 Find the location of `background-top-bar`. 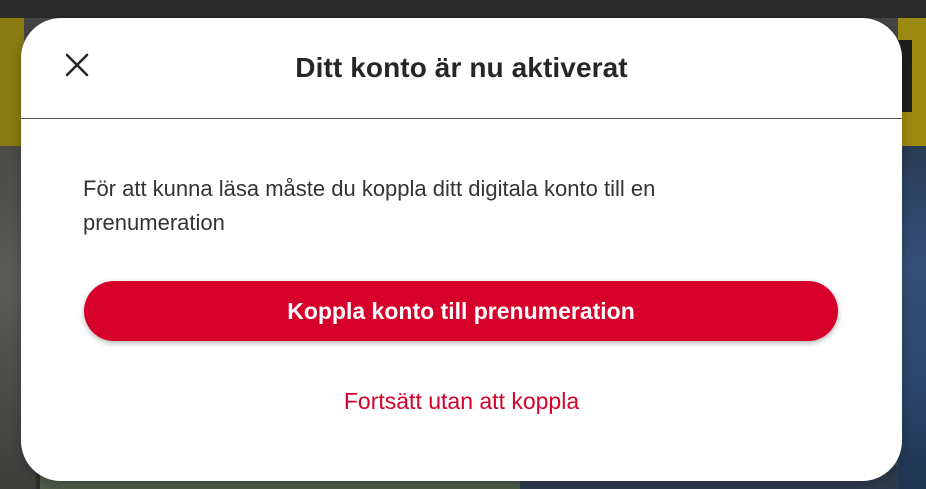

background-top-bar is located at coordinates (463, 9).